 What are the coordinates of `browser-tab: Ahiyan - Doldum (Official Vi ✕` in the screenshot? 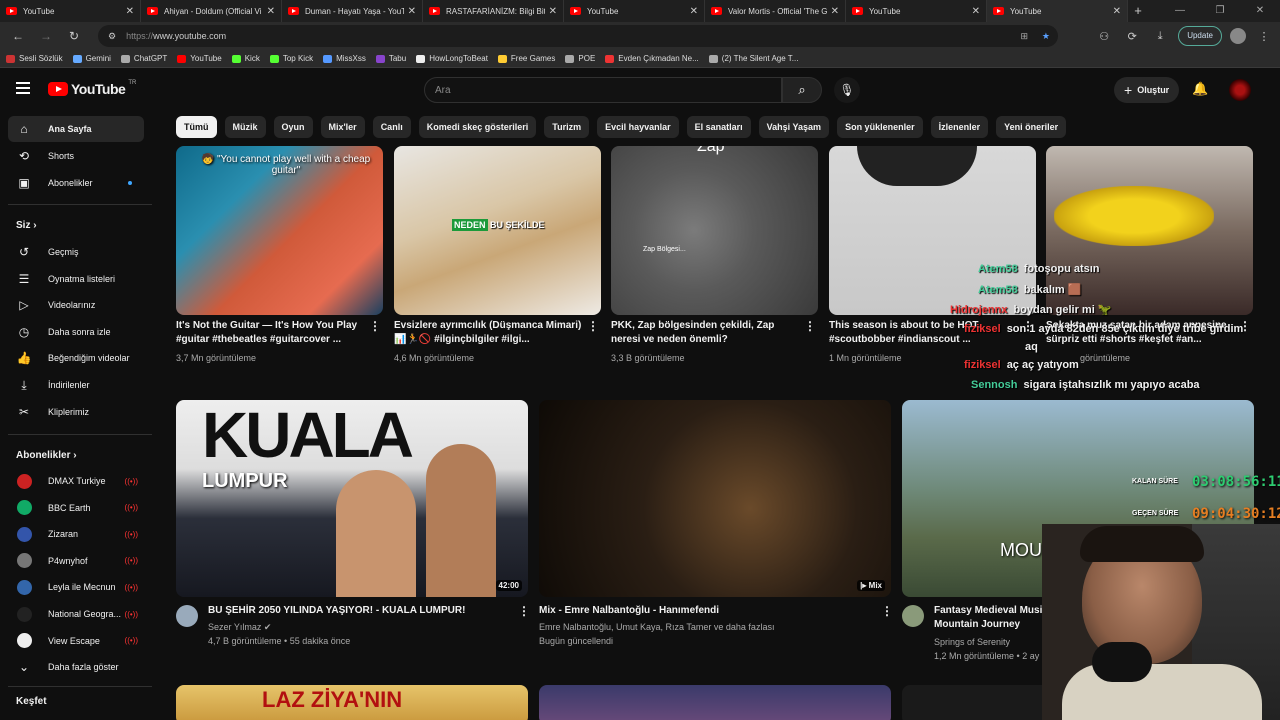 It's located at (211, 11).